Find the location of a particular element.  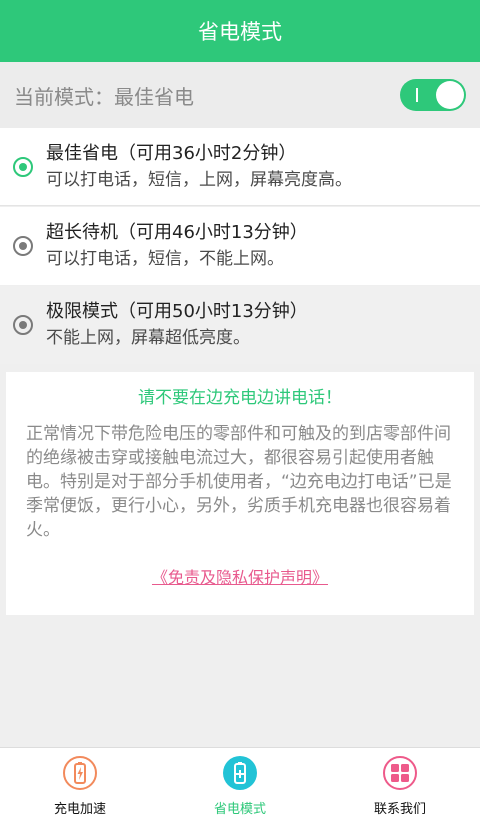

tab-power-saving: 省电模式 is located at coordinates (240, 784).